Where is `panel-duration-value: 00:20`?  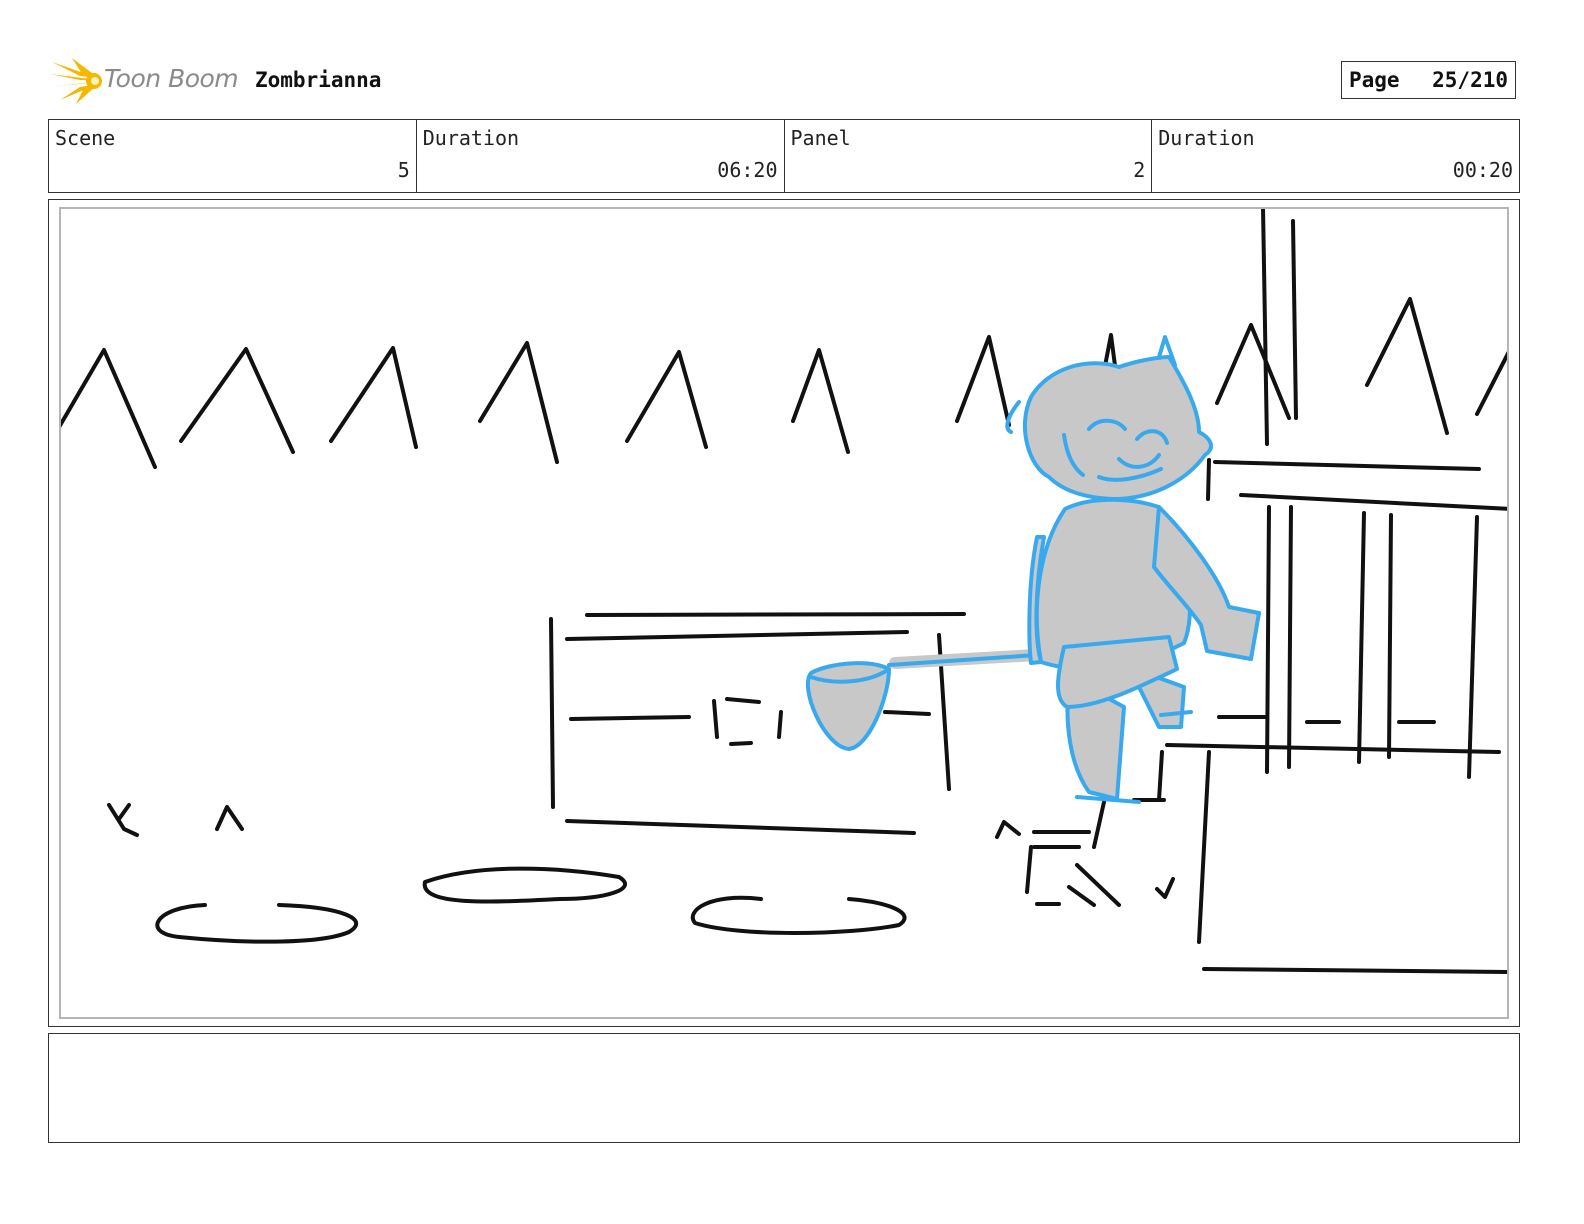
panel-duration-value: 00:20 is located at coordinates (1482, 170).